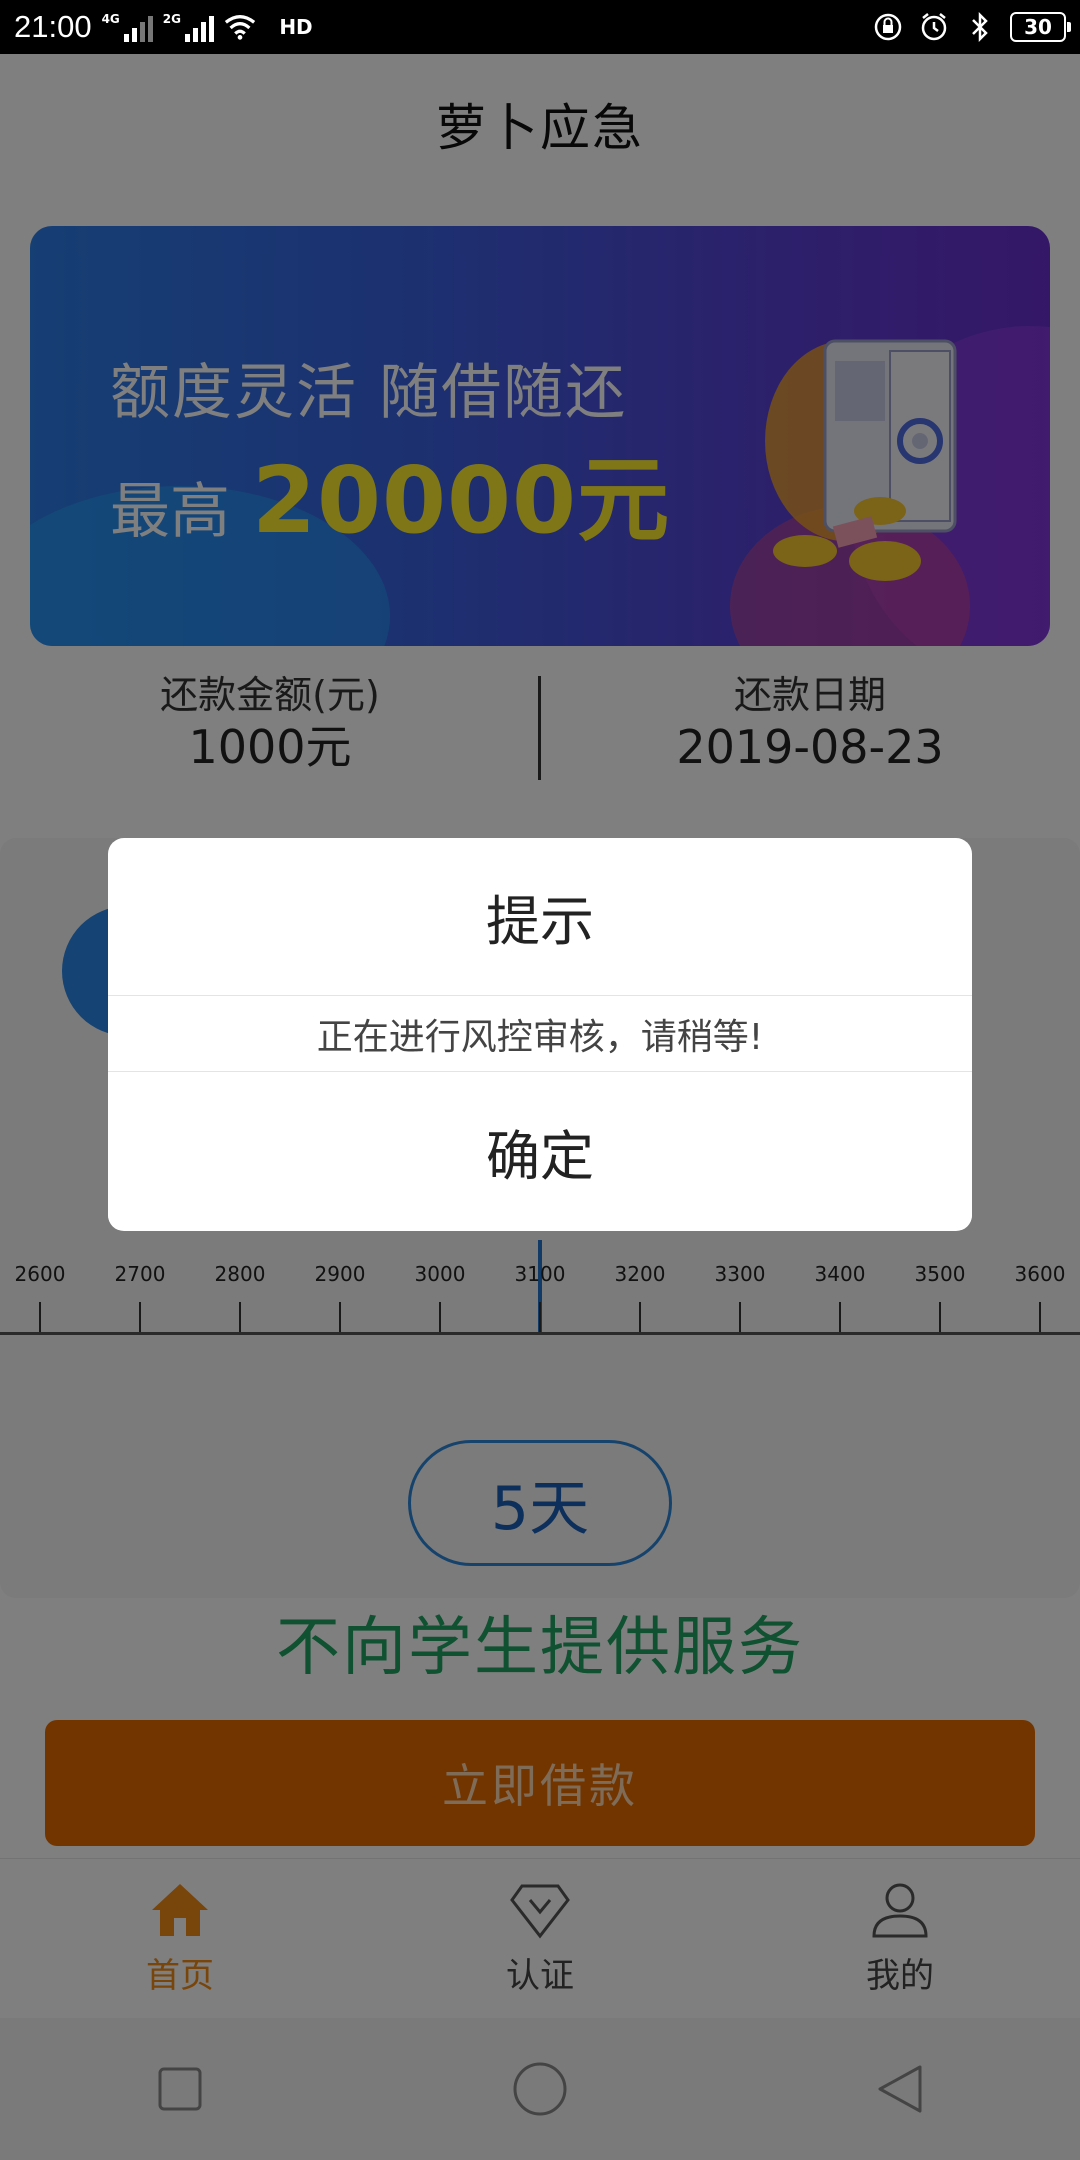 This screenshot has width=1080, height=2160. Describe the element at coordinates (888, 27) in the screenshot. I see `rotation-lock-icon` at that location.